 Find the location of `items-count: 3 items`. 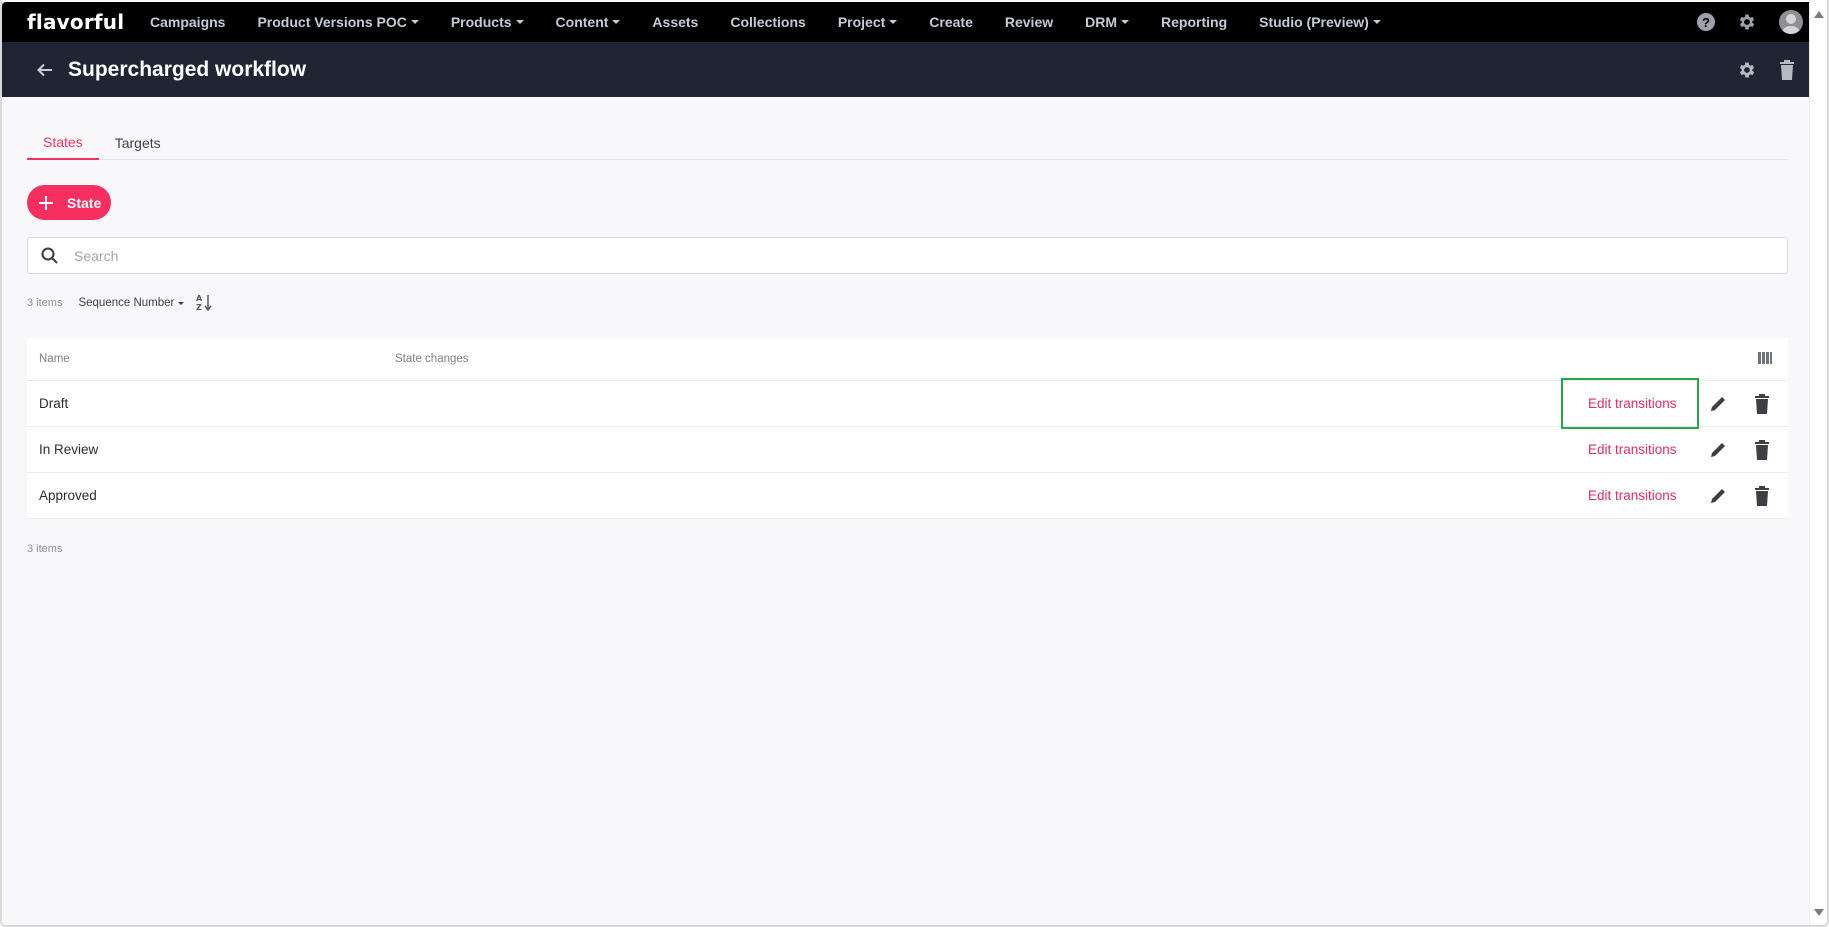

items-count: 3 items is located at coordinates (45, 303).